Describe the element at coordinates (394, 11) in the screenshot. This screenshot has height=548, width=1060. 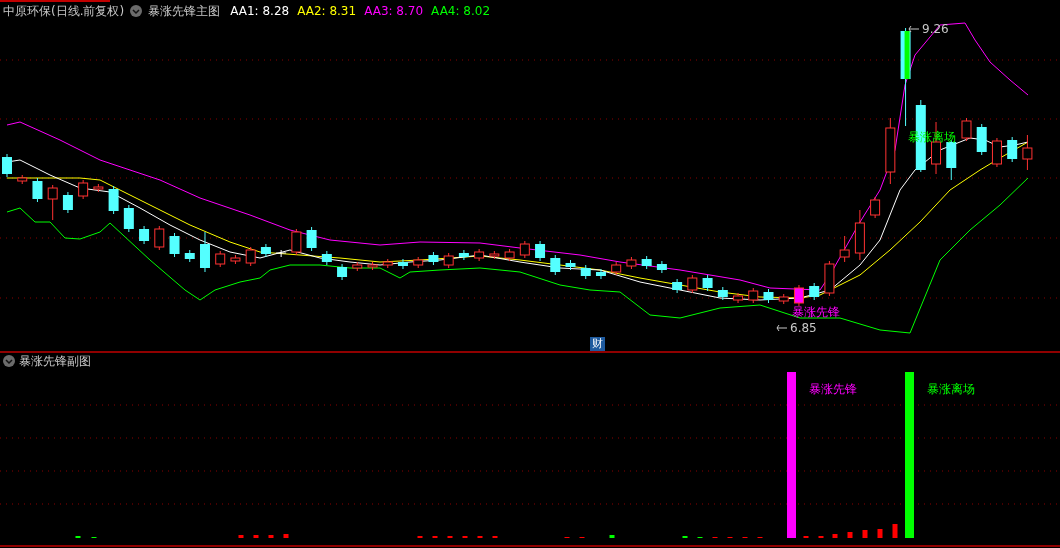
I see `indicator-value: AA3: 8.70` at that location.